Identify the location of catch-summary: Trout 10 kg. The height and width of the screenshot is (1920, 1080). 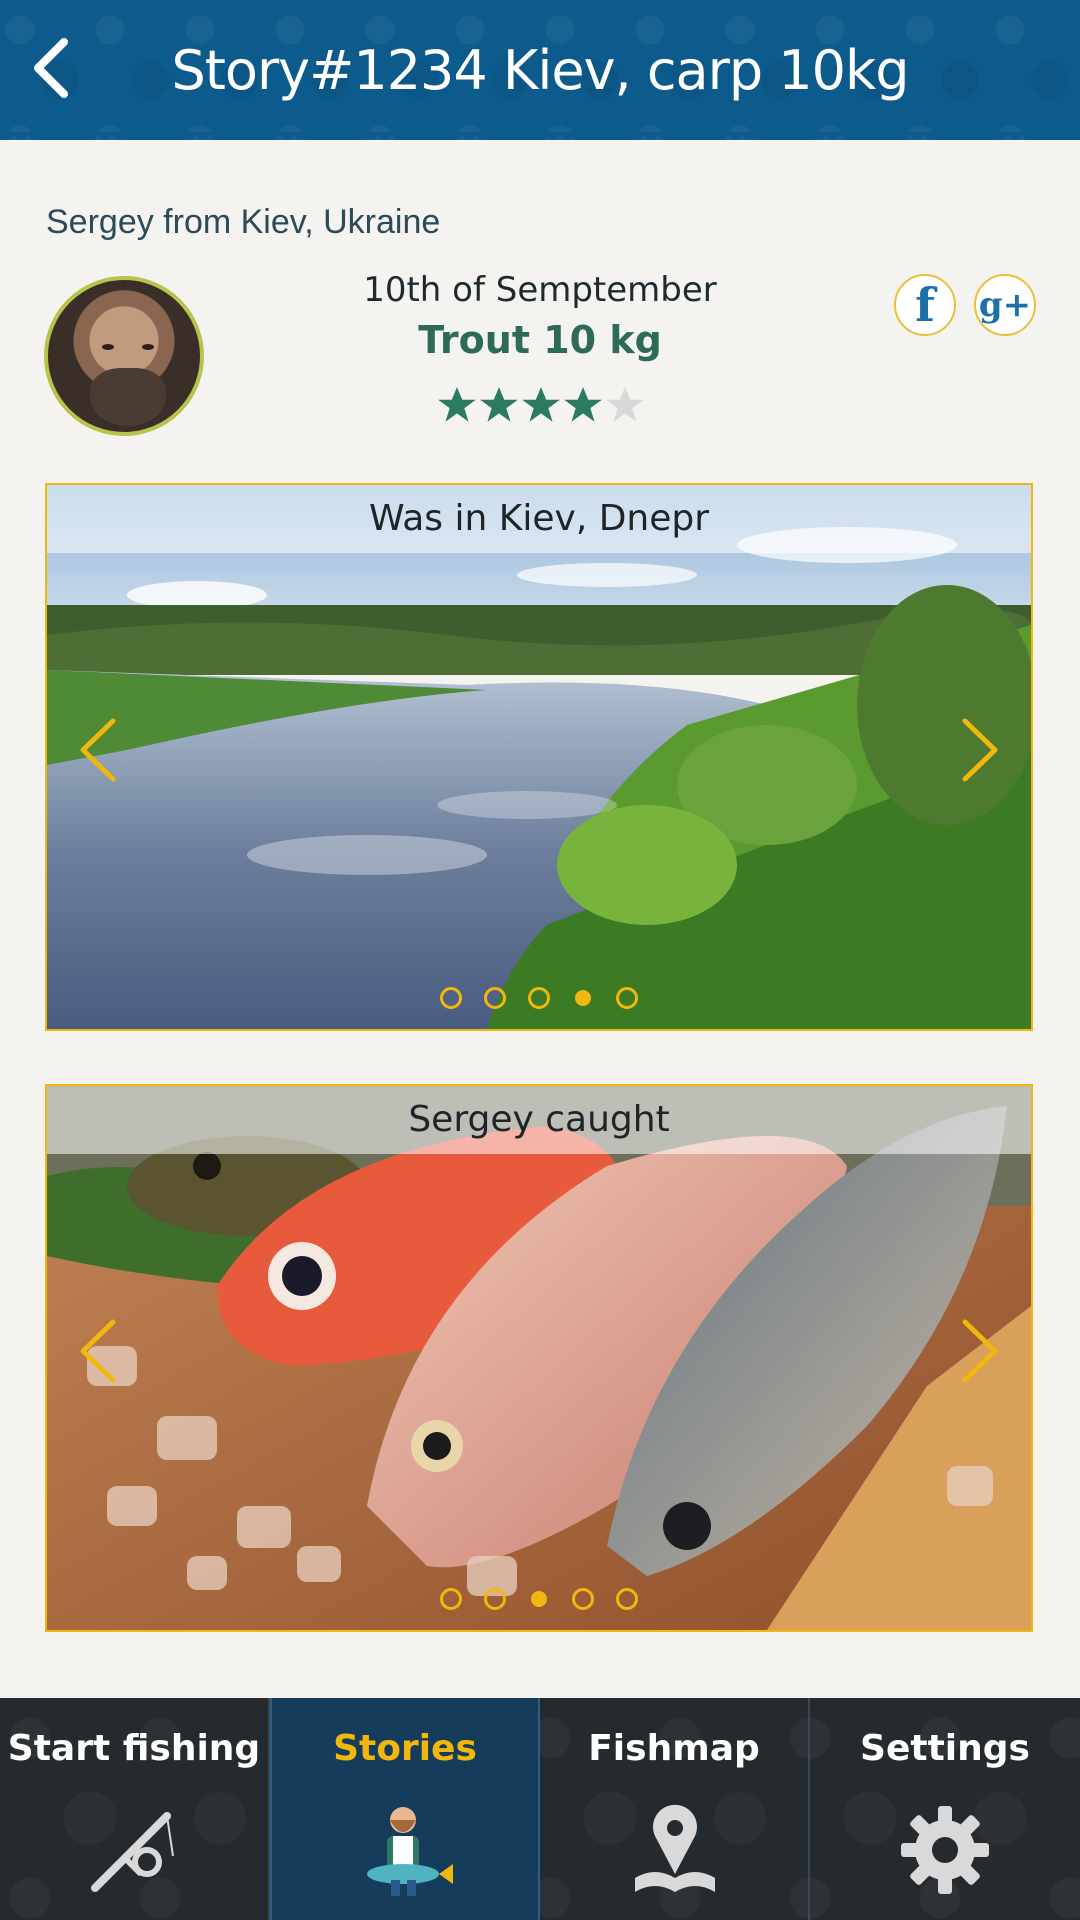
(540, 340).